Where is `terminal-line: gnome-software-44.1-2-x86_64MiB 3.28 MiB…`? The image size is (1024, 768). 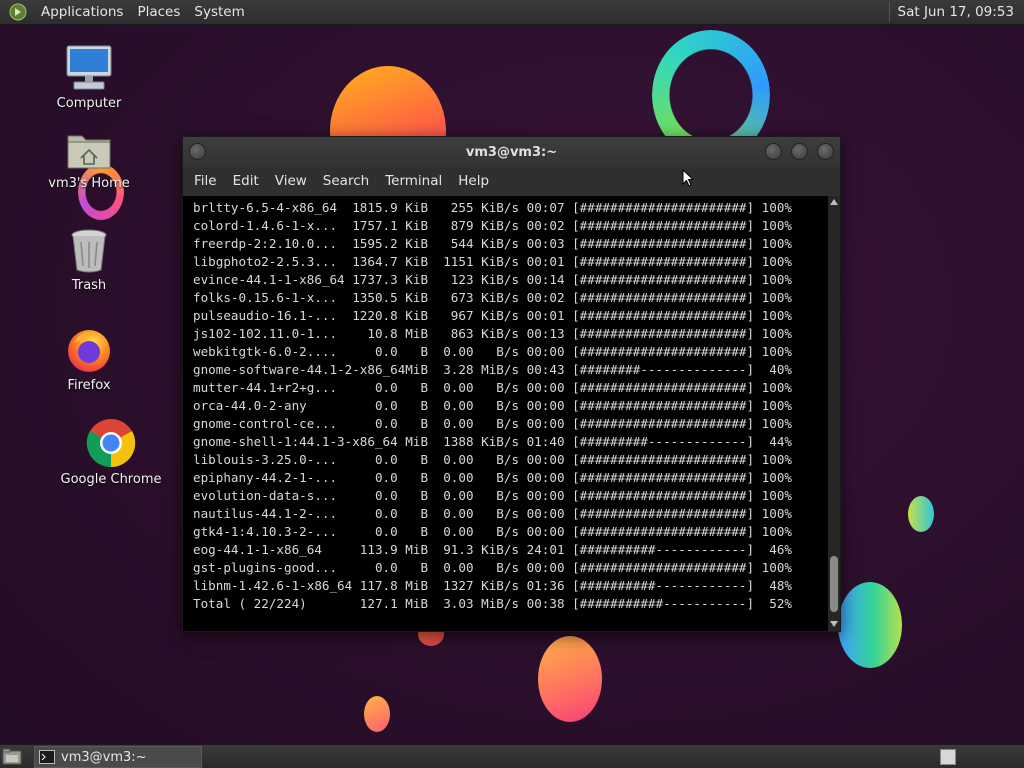 terminal-line: gnome-software-44.1-2-x86_64MiB 3.28 MiB… is located at coordinates (492, 369).